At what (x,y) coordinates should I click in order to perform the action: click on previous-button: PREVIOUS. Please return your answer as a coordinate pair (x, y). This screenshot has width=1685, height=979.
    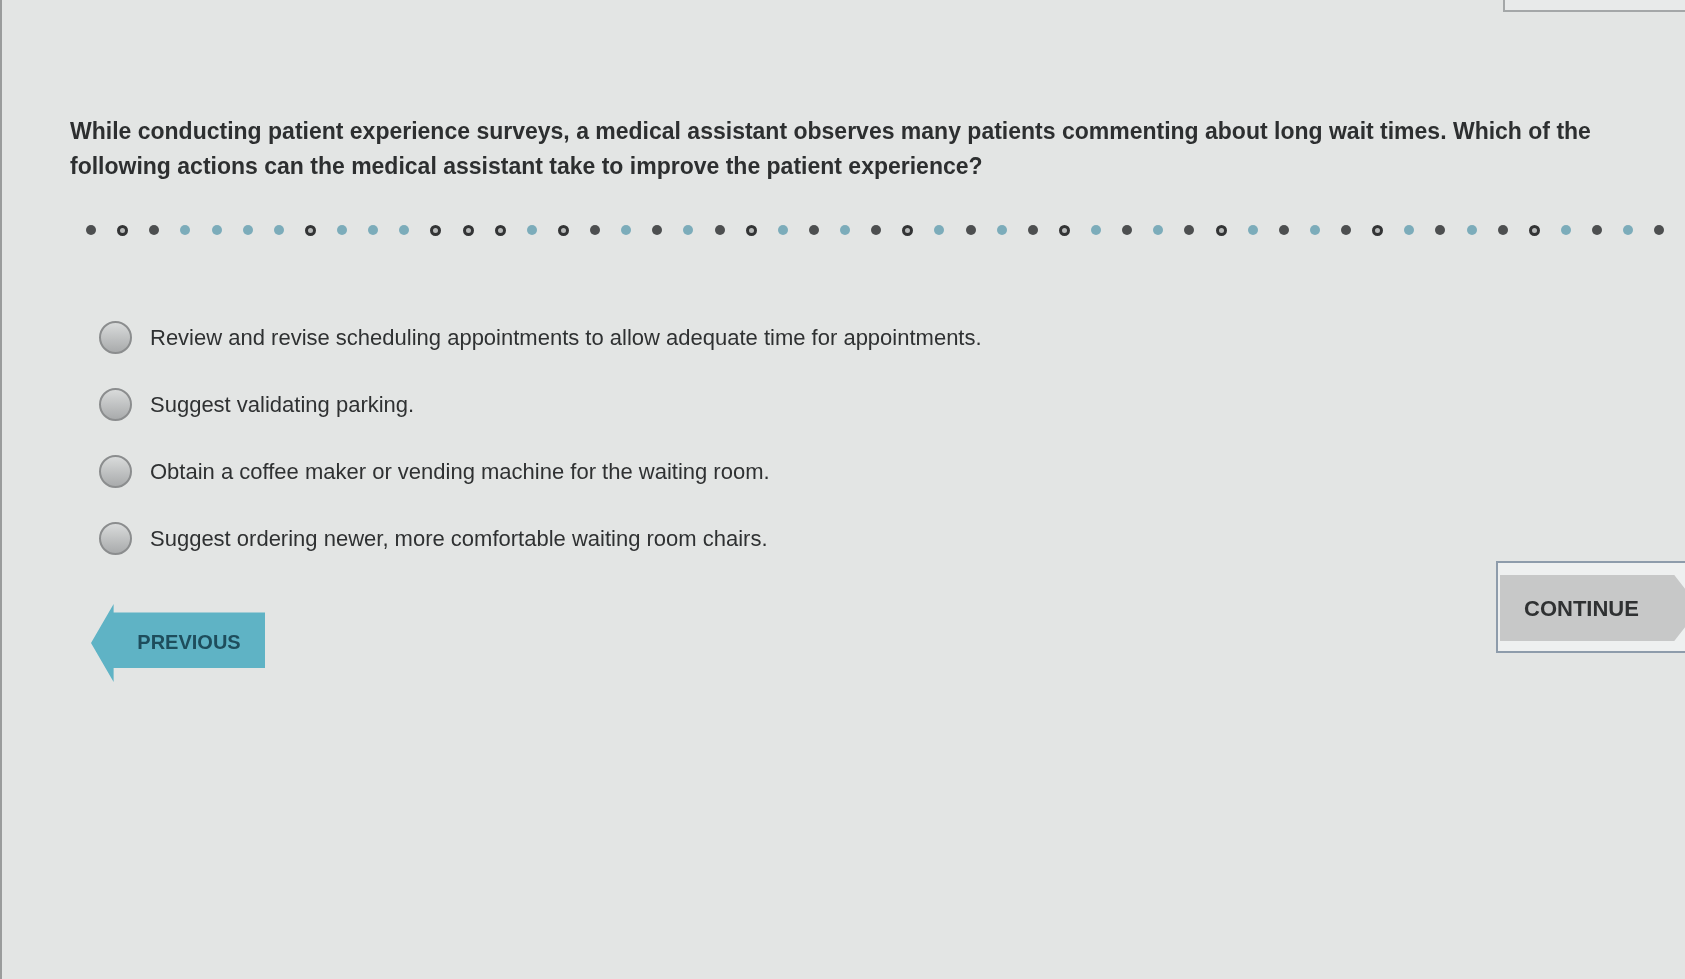
    Looking at the image, I should click on (178, 643).